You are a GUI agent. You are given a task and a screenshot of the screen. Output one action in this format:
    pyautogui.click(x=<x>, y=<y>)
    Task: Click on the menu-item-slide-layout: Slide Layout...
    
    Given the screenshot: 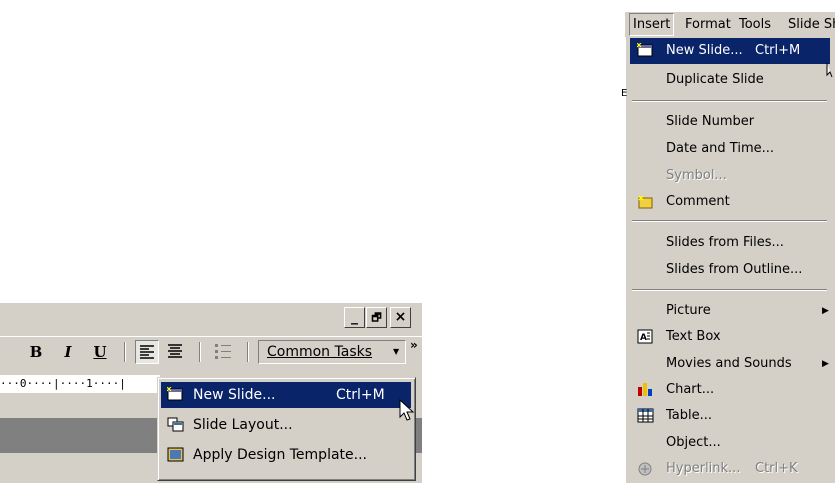 What is the action you would take?
    pyautogui.click(x=286, y=425)
    